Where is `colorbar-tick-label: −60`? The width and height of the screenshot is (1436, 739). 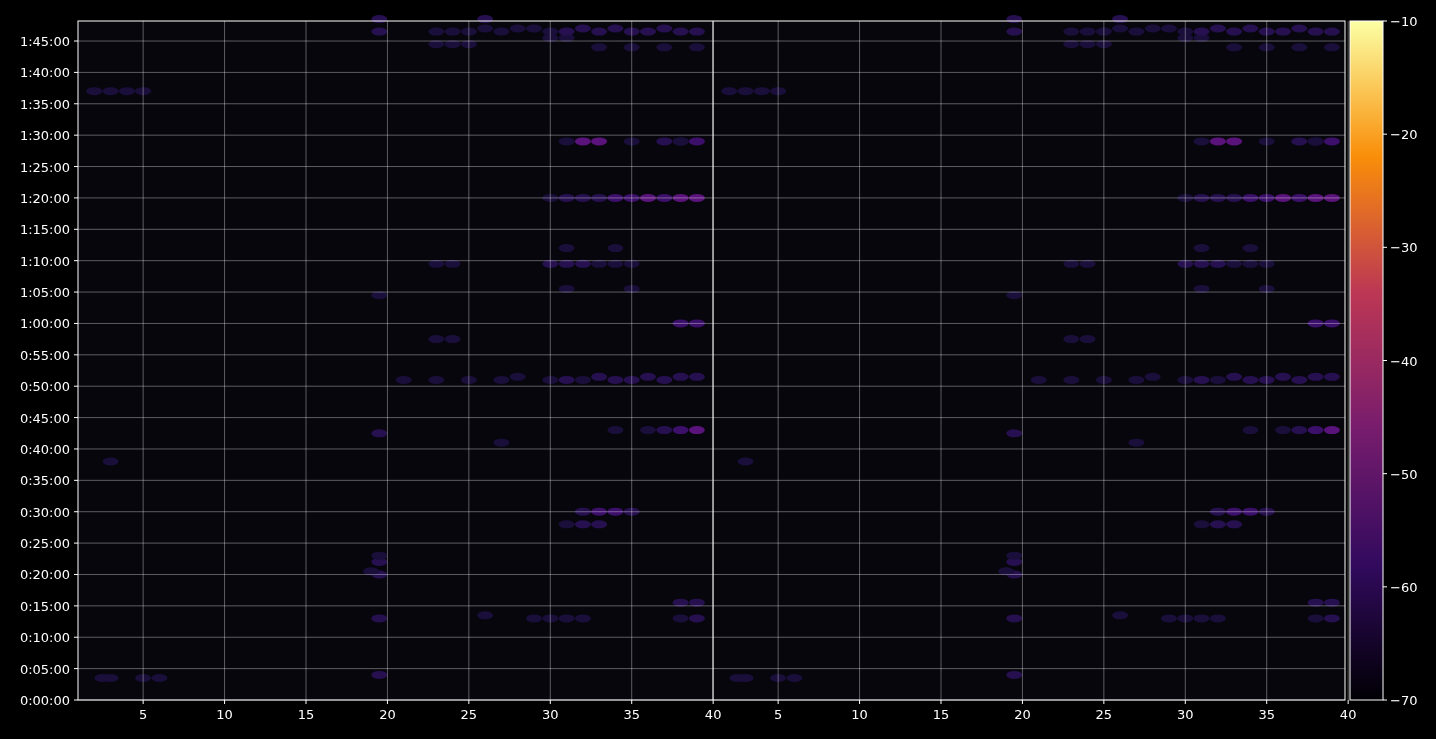
colorbar-tick-label: −60 is located at coordinates (1404, 587).